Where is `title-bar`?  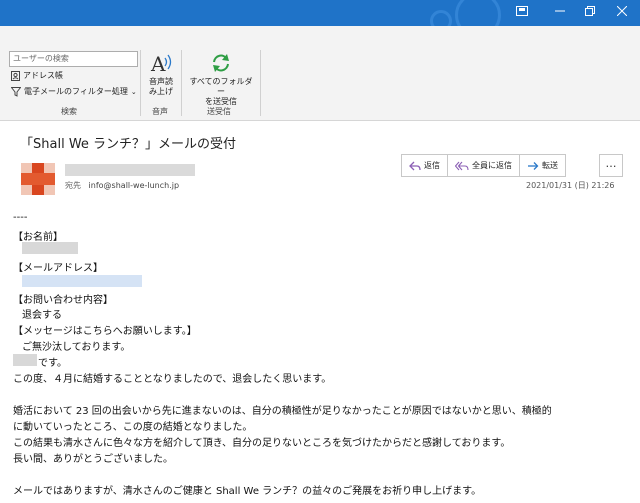 title-bar is located at coordinates (320, 19).